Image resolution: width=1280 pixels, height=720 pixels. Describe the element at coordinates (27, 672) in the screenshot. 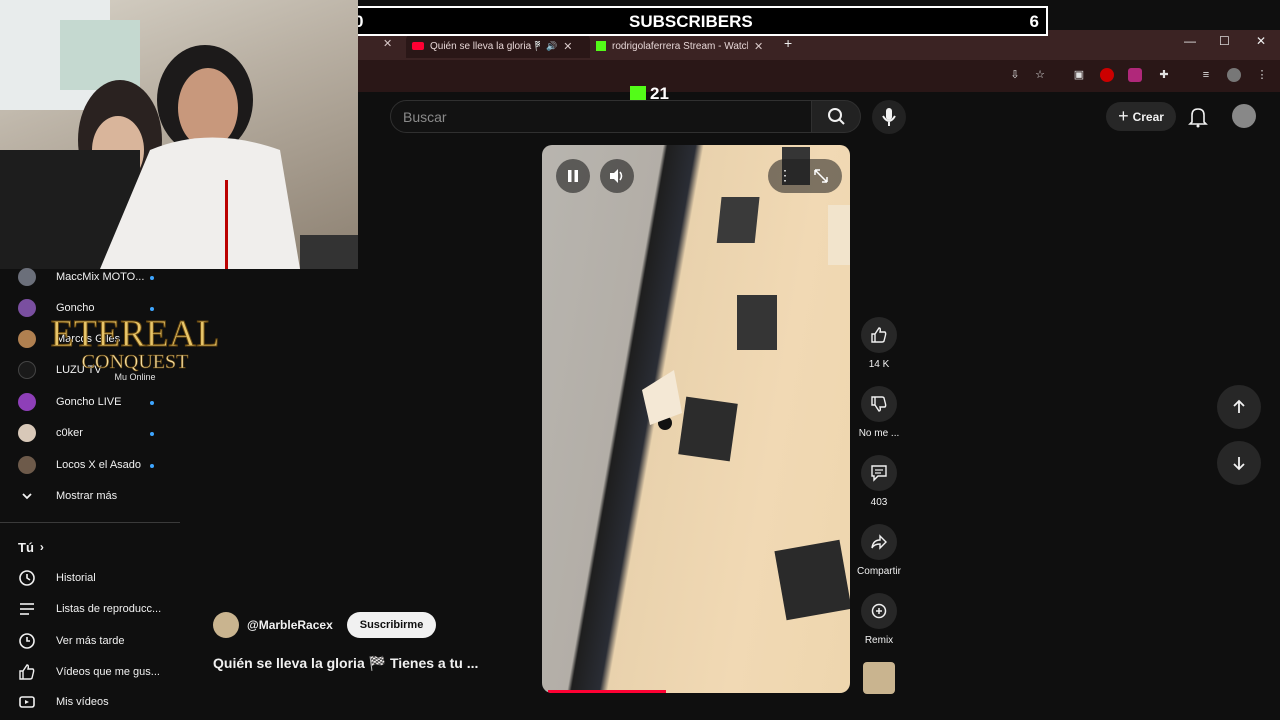

I see `like-icon` at that location.